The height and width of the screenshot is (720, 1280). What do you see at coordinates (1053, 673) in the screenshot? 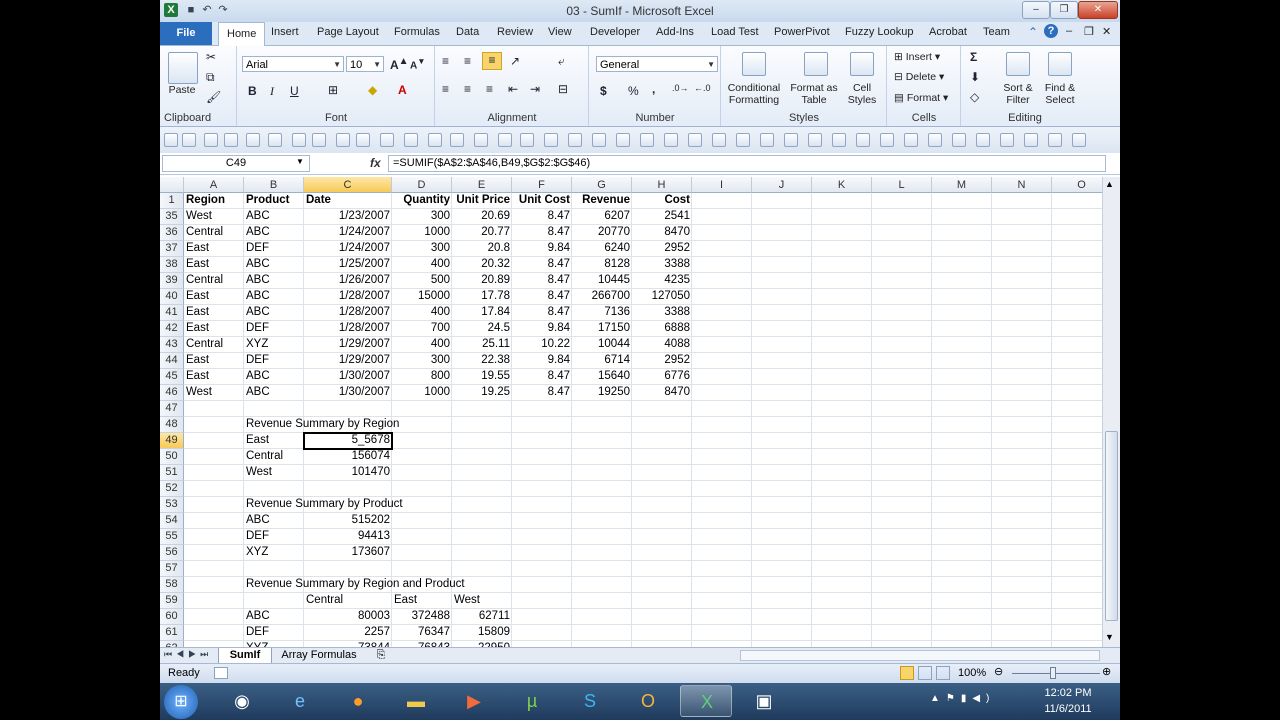
I see `zoom-slider-thumb` at bounding box center [1053, 673].